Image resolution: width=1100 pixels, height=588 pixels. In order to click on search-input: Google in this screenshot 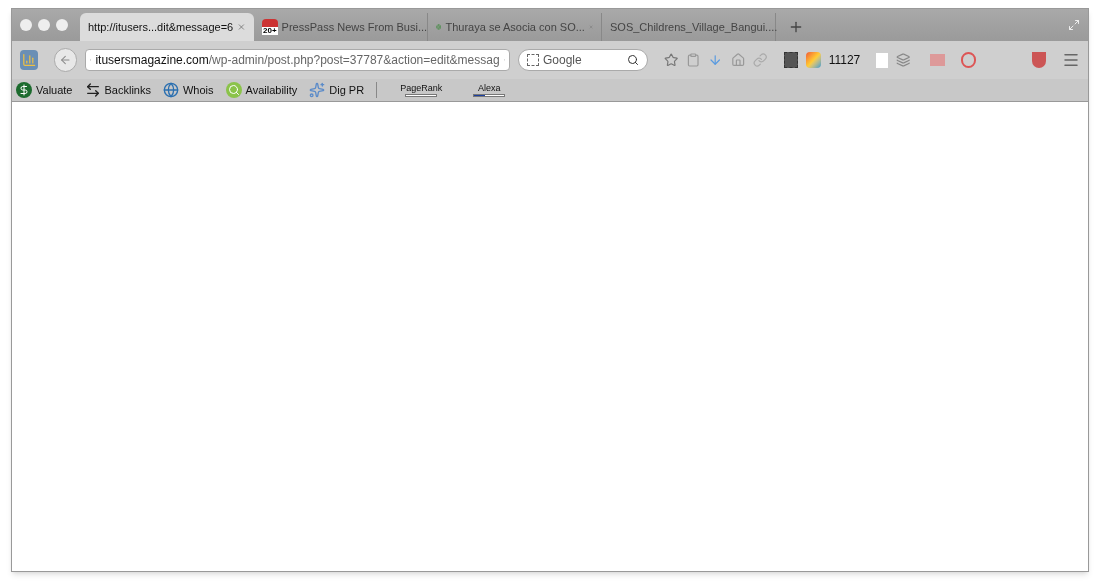, I will do `click(583, 60)`.